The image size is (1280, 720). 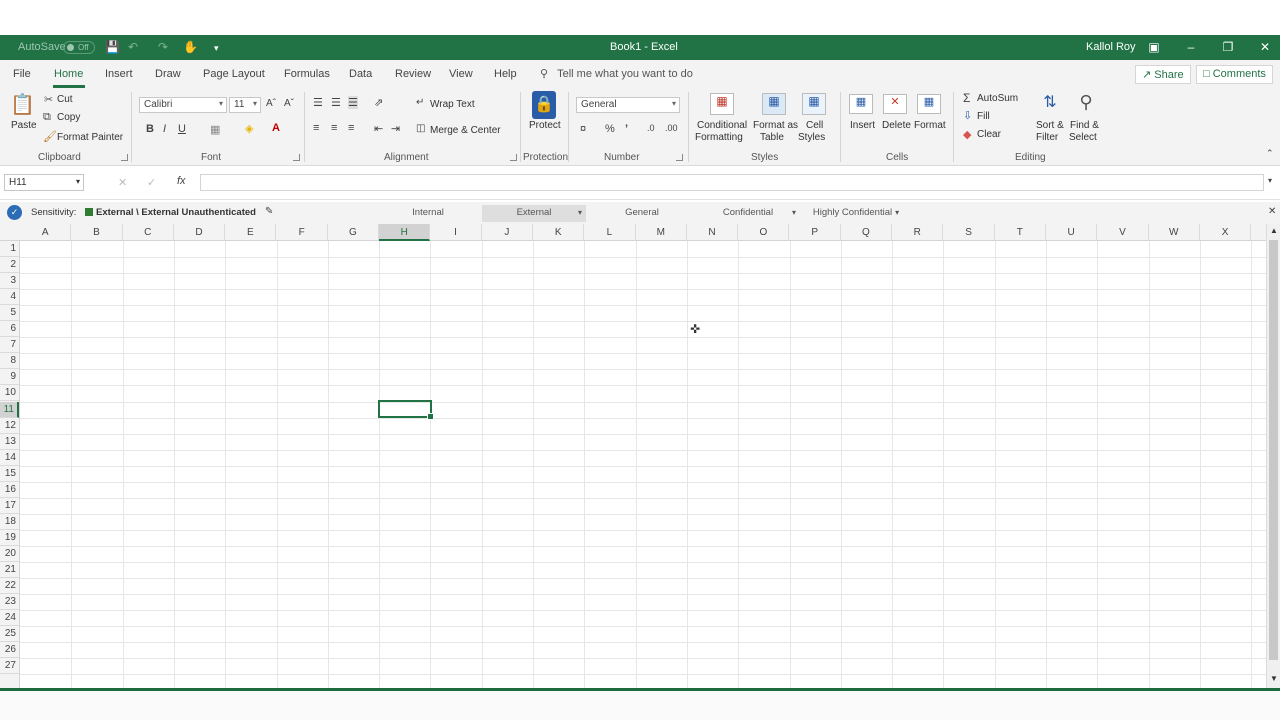 I want to click on enter-icon: ✓, so click(x=151, y=182).